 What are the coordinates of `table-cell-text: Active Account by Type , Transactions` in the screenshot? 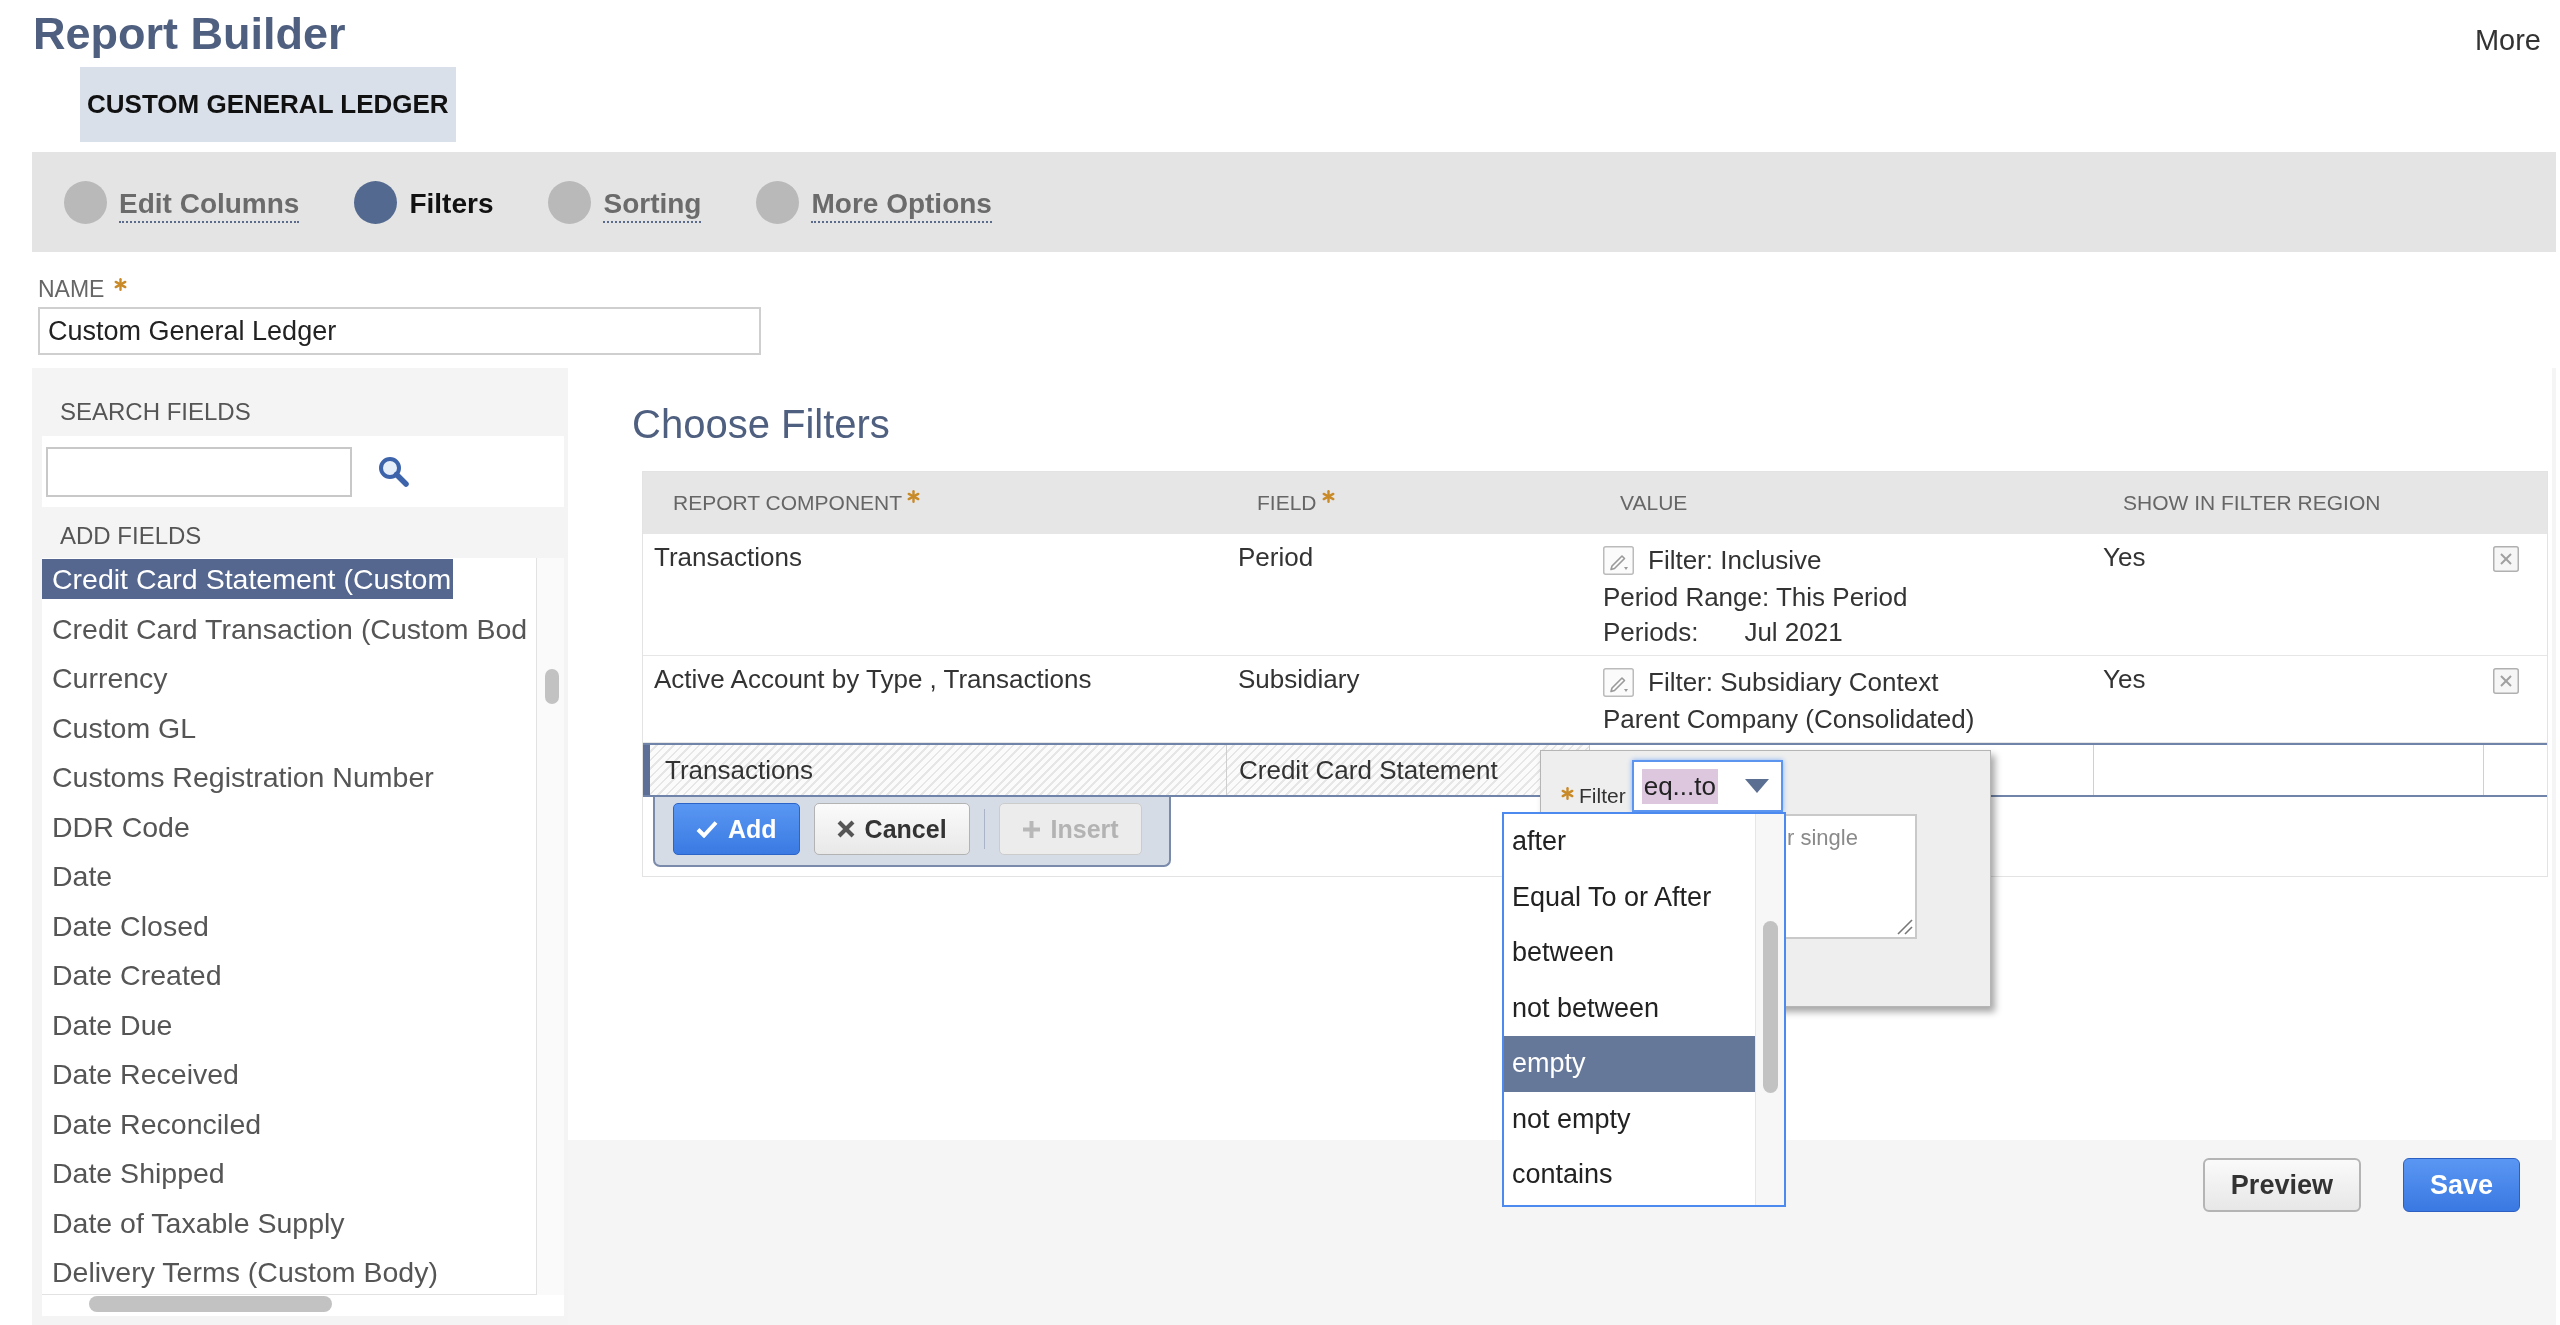 It's located at (873, 679).